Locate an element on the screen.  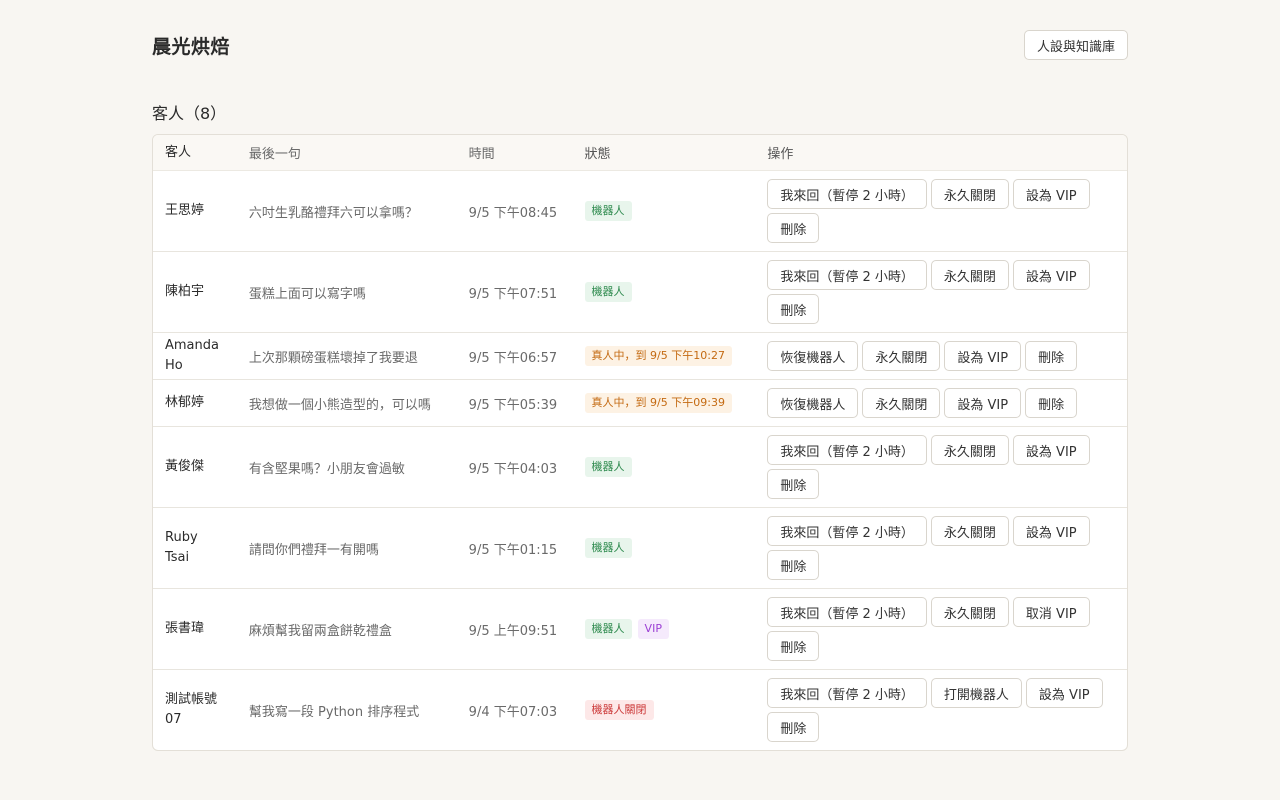
last-message: 請問你們禮拜一有開嗎 is located at coordinates (313, 550).